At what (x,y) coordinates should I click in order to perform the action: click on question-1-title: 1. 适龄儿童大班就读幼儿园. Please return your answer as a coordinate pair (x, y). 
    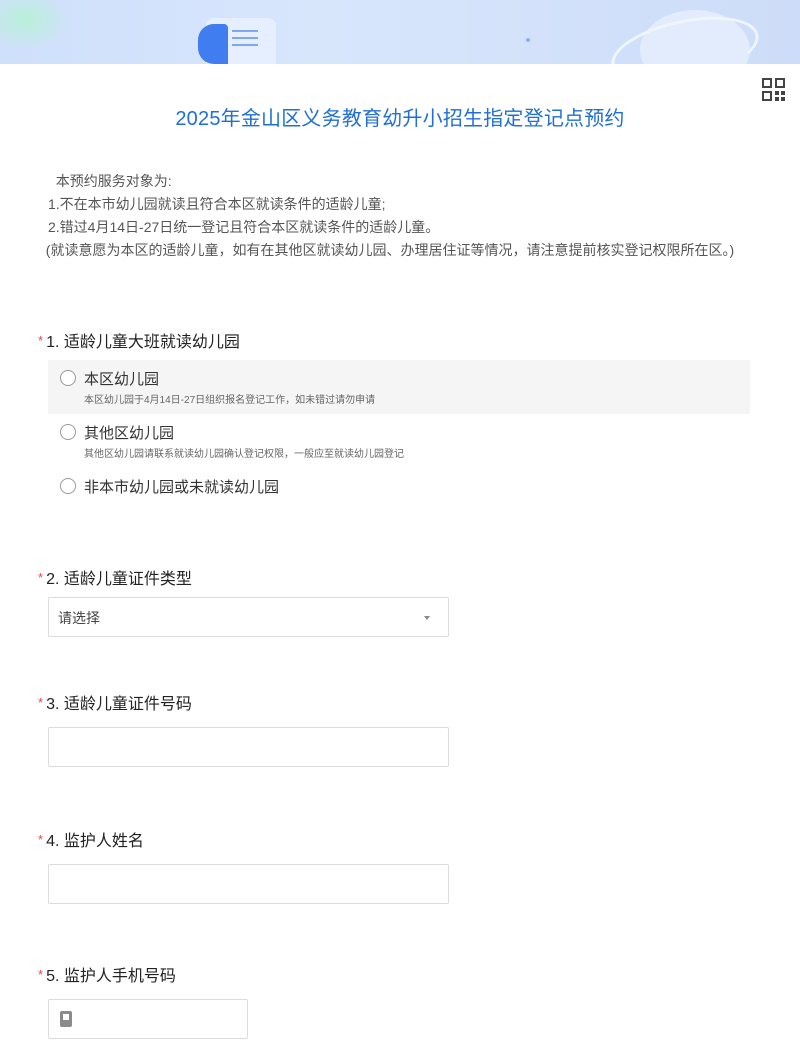
    Looking at the image, I should click on (143, 342).